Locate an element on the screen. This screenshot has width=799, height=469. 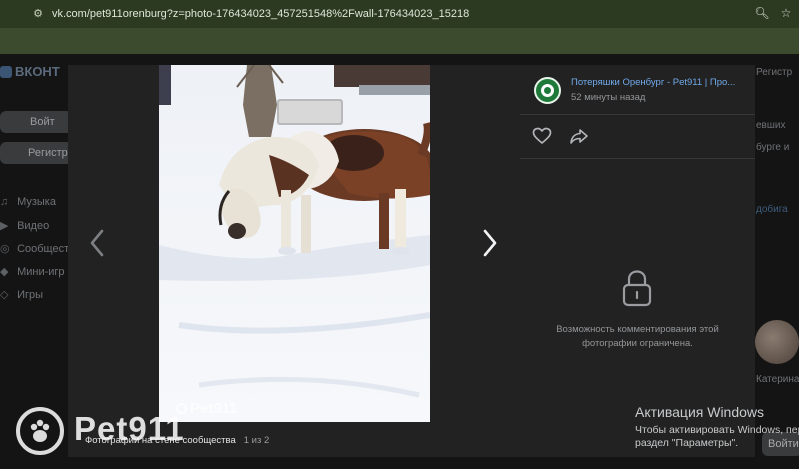
share-icon is located at coordinates (579, 136).